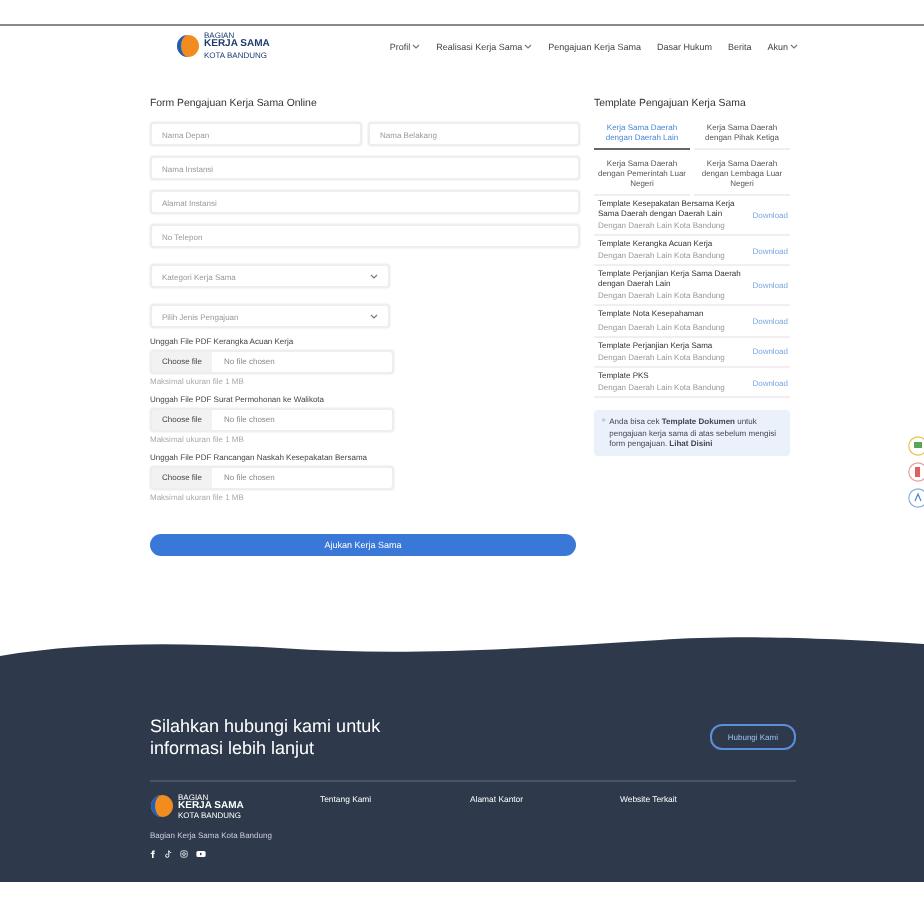 The width and height of the screenshot is (924, 898). I want to click on document-icon, so click(916, 472).